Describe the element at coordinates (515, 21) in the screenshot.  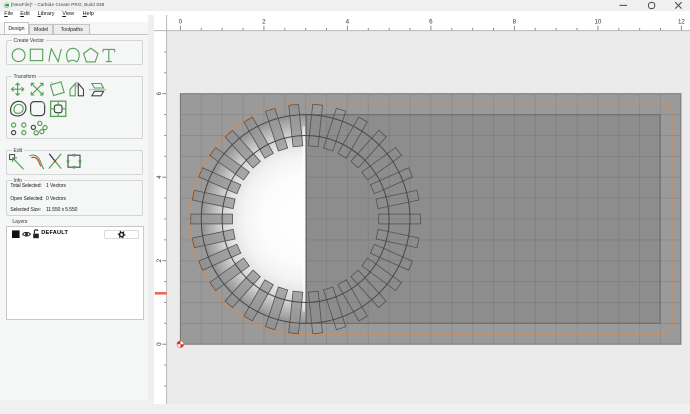
I see `svg-text: 8` at that location.